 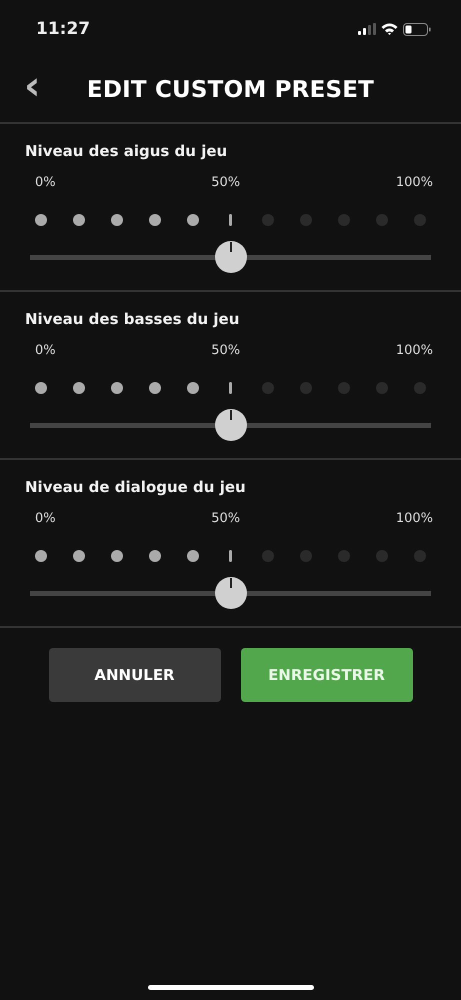 I want to click on slider-label: Niveau des aigus du jeu, so click(x=126, y=151).